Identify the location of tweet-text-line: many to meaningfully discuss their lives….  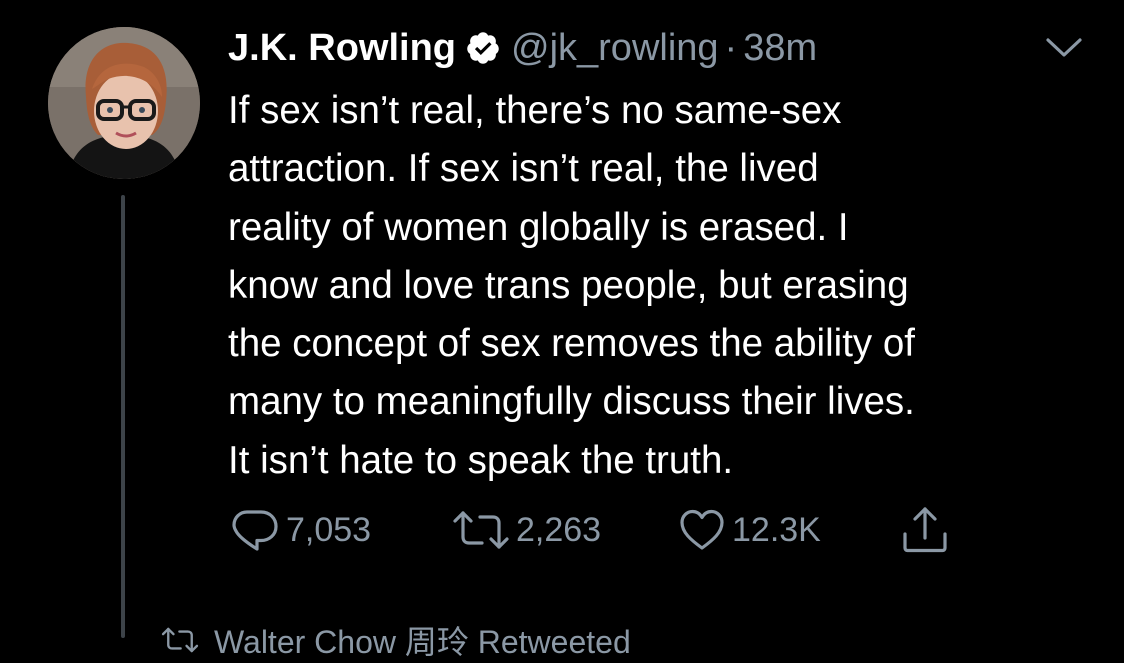
(571, 402).